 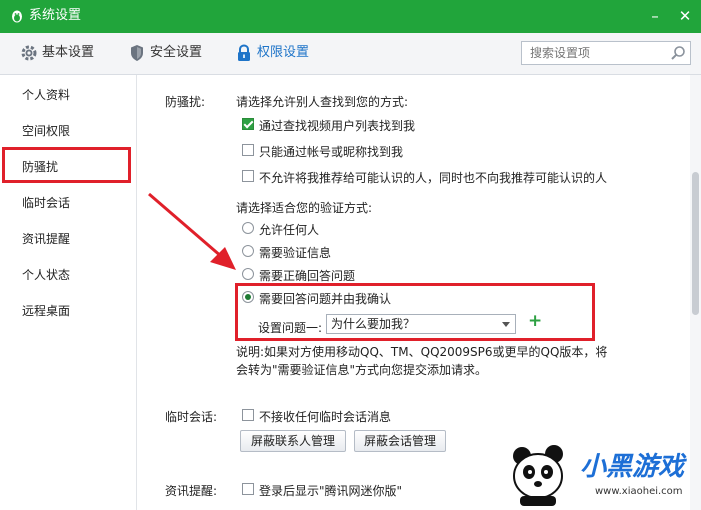 I want to click on show-mini-news-label: 登录后显示"腾讯网迷你版", so click(x=330, y=490).